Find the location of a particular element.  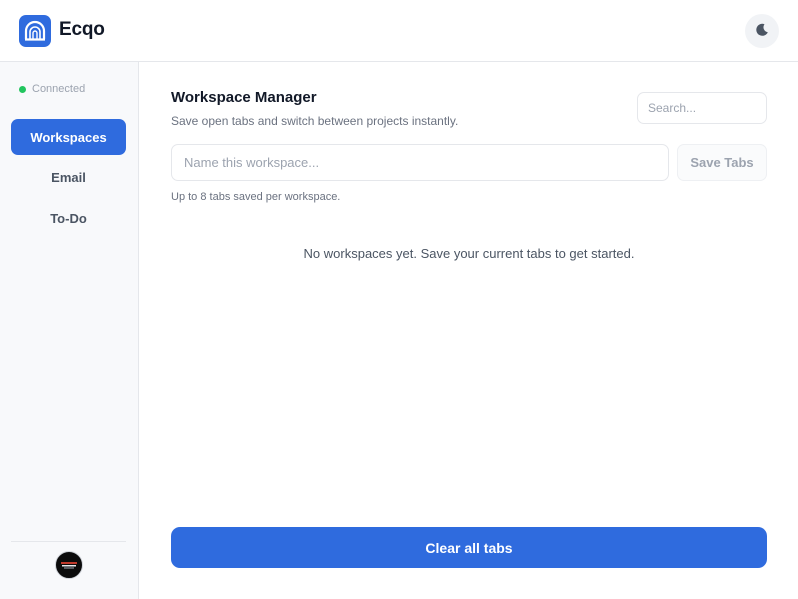

sidebar-item-workspaces: Workspaces is located at coordinates (68, 137).